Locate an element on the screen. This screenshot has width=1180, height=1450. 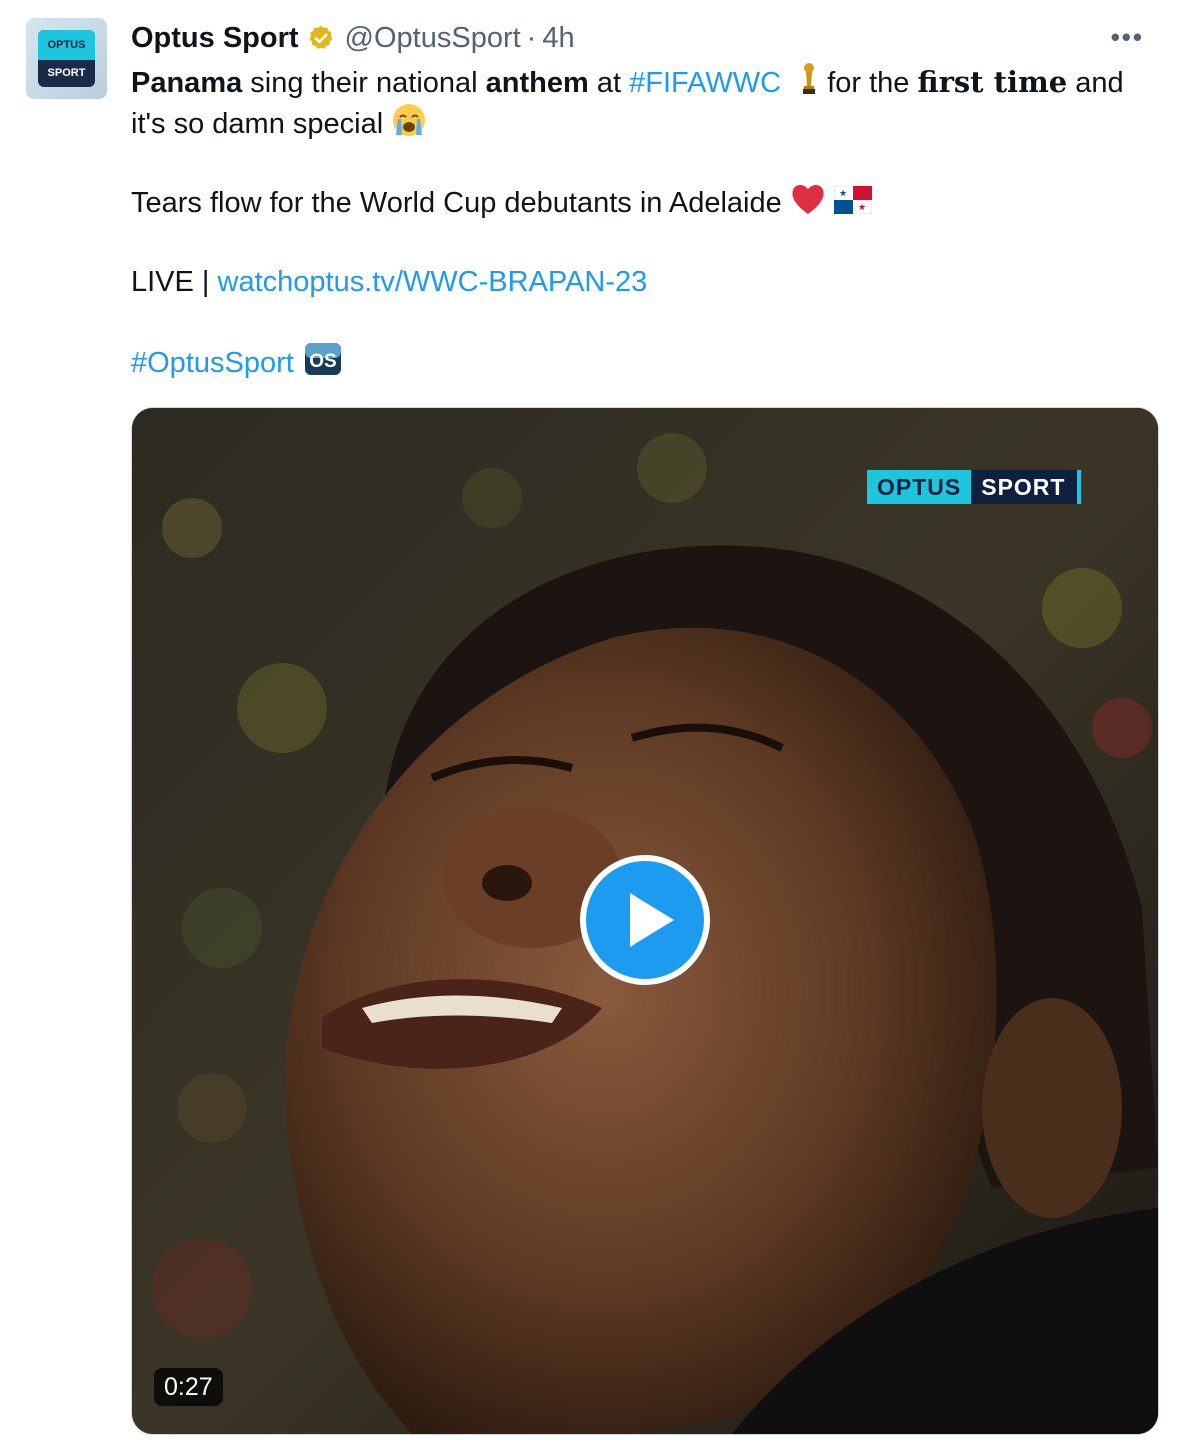
avatar: OPTUS SPORT is located at coordinates (66, 58).